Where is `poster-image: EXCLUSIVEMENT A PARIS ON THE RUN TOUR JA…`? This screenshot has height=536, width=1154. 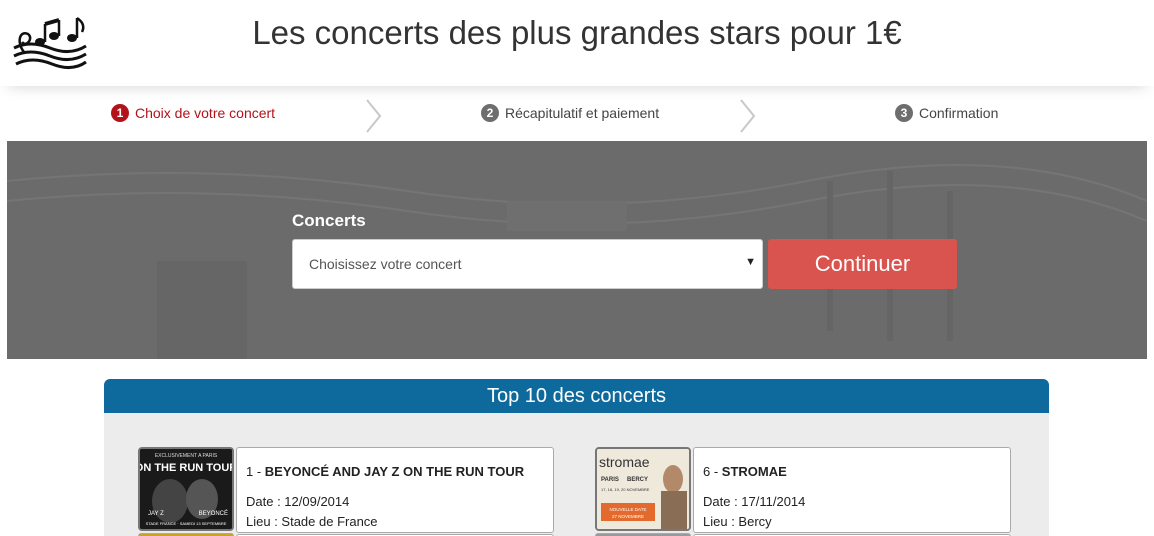 poster-image: EXCLUSIVEMENT A PARIS ON THE RUN TOUR JA… is located at coordinates (186, 489).